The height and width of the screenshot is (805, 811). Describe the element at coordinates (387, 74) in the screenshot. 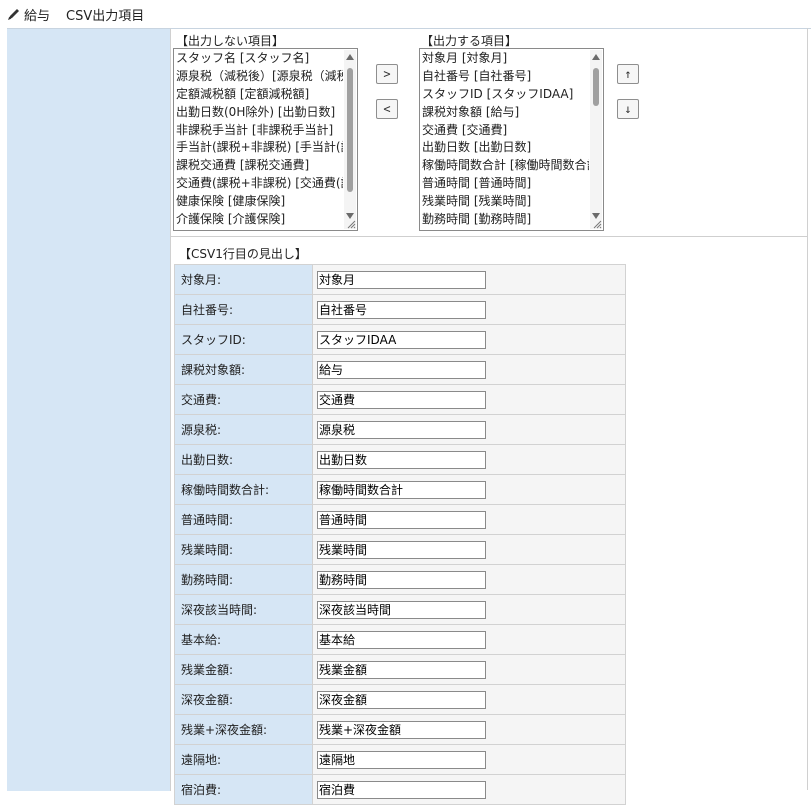

I see `add-item-button: >` at that location.